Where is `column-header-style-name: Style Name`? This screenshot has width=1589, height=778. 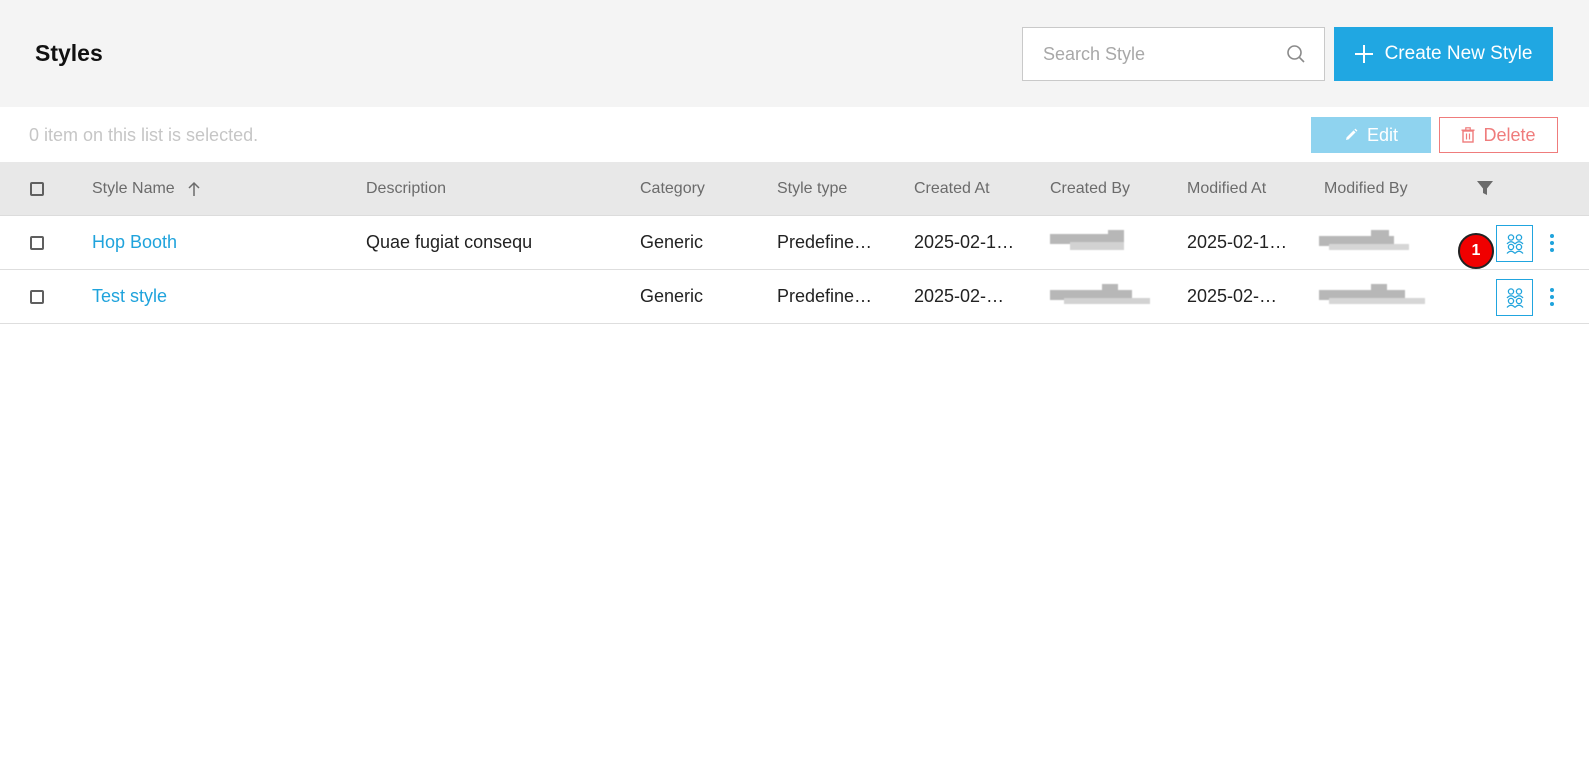 column-header-style-name: Style Name is located at coordinates (133, 189).